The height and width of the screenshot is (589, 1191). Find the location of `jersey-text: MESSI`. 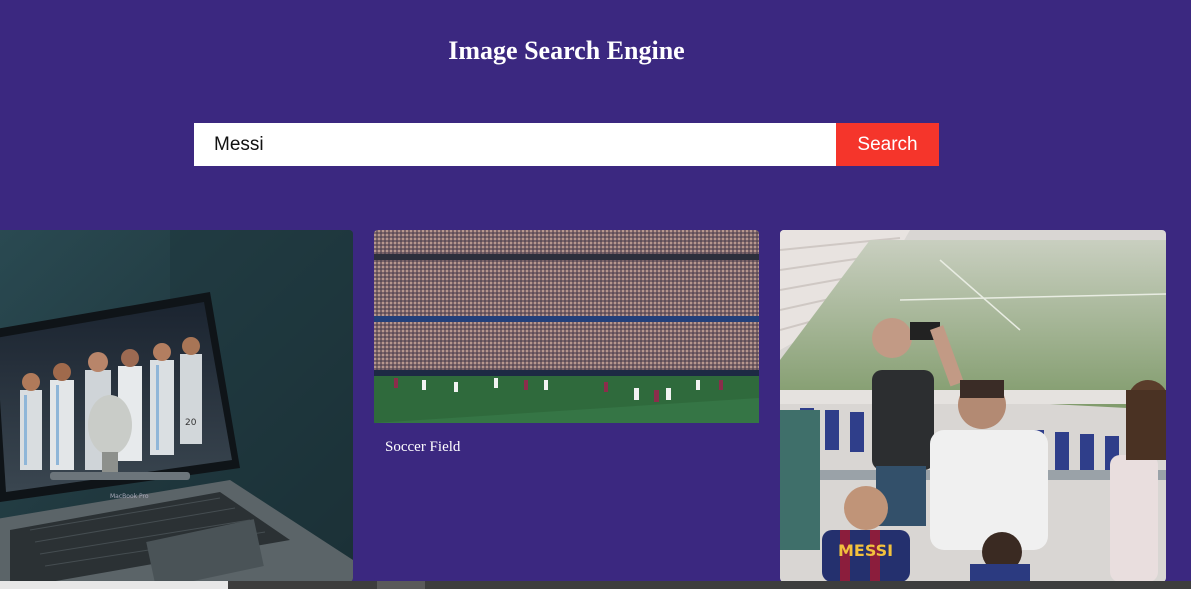

jersey-text: MESSI is located at coordinates (865, 550).